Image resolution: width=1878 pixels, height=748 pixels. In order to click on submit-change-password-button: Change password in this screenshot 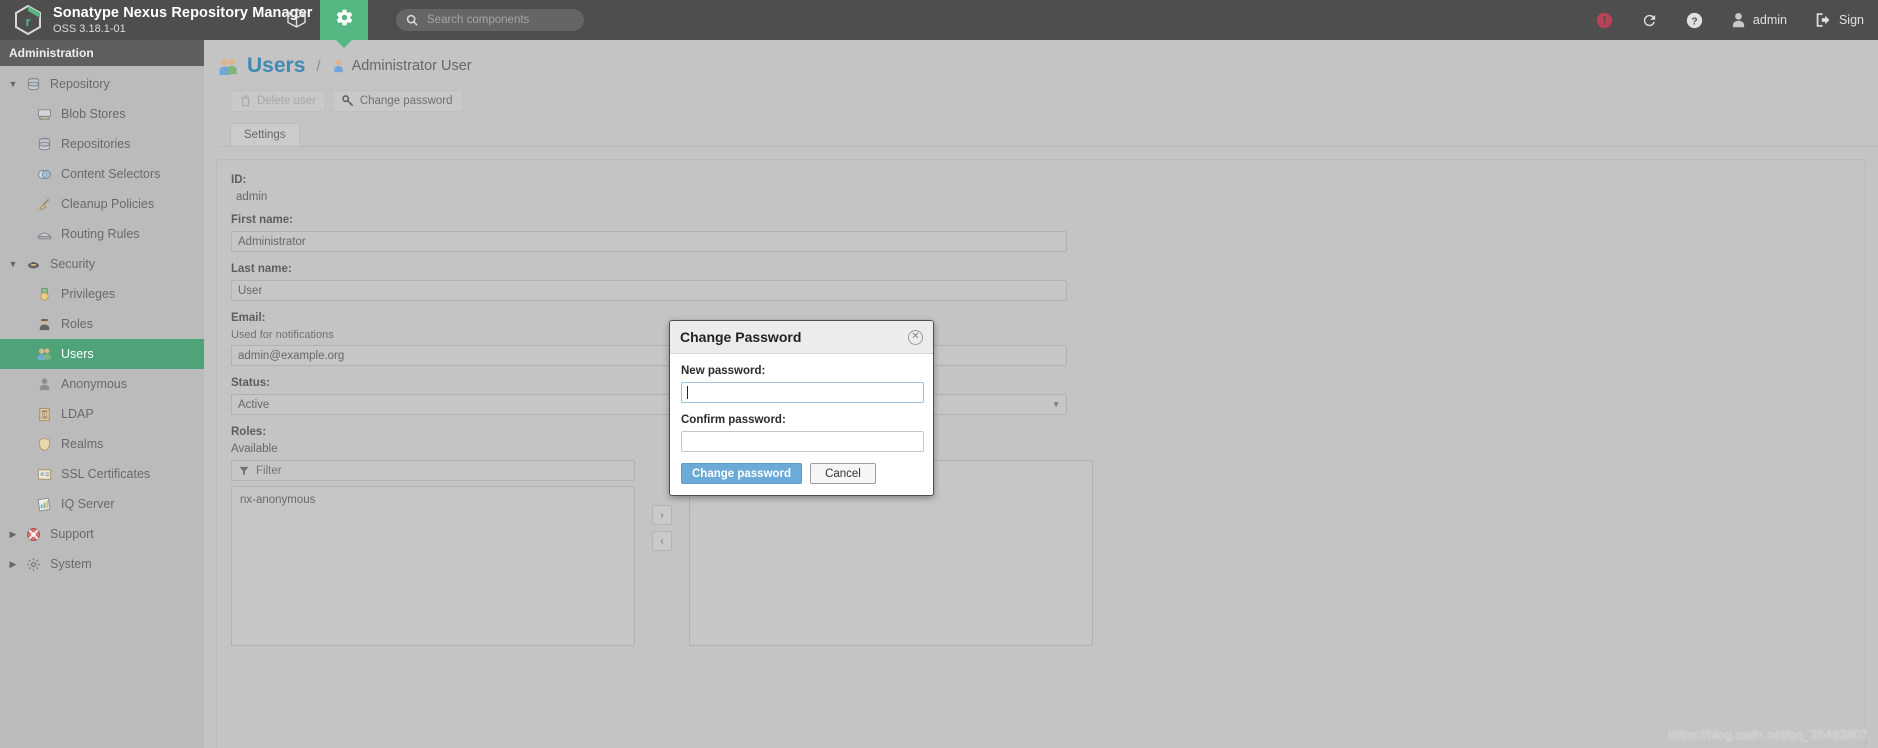, I will do `click(742, 473)`.